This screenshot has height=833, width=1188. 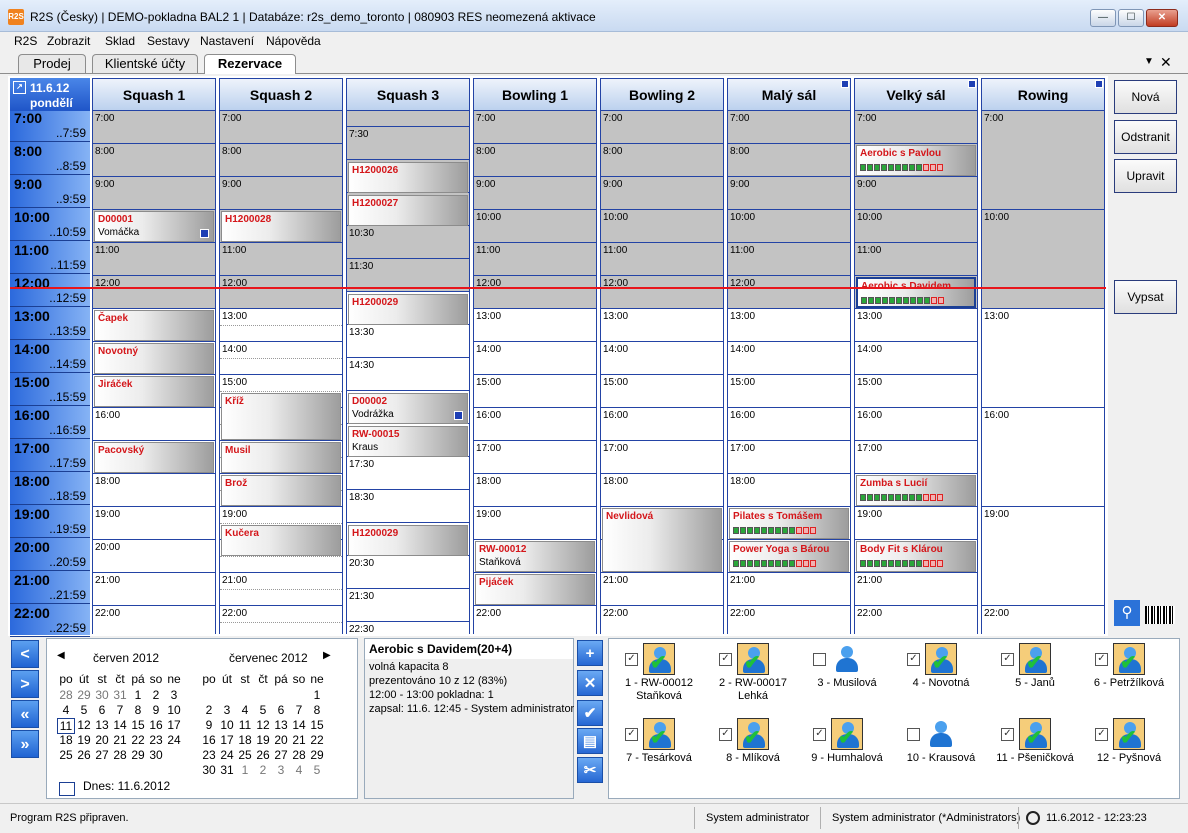 I want to click on day-cell: 18, so click(x=66, y=740).